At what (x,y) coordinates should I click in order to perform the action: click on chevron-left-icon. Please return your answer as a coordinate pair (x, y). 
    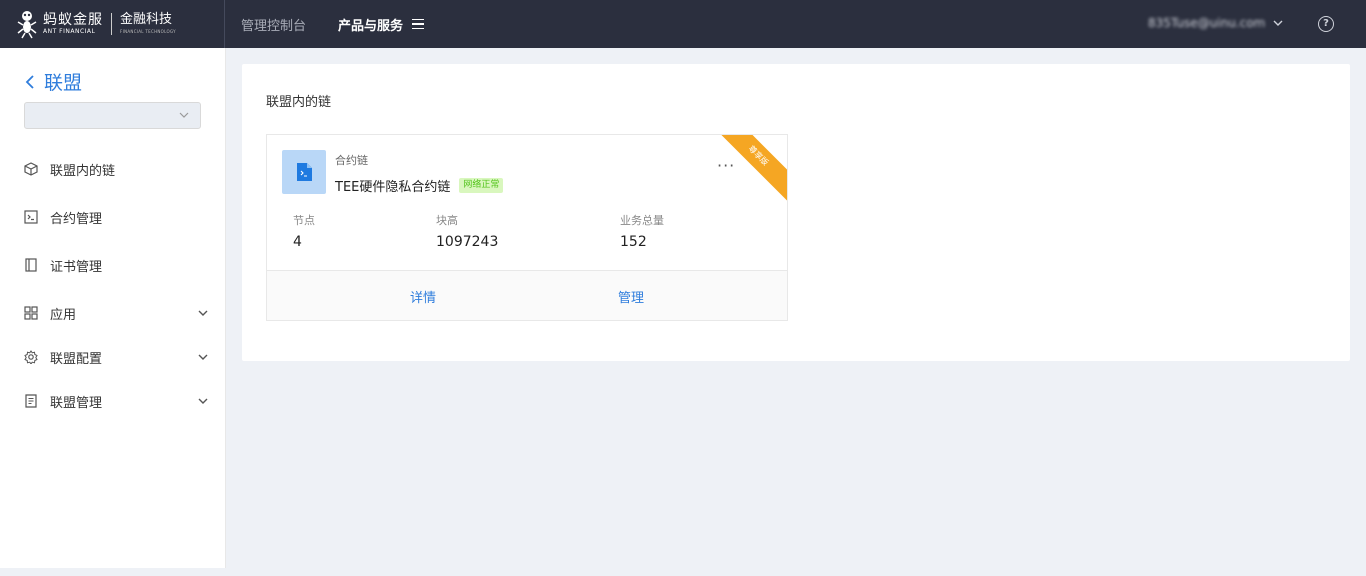
    Looking at the image, I should click on (29, 81).